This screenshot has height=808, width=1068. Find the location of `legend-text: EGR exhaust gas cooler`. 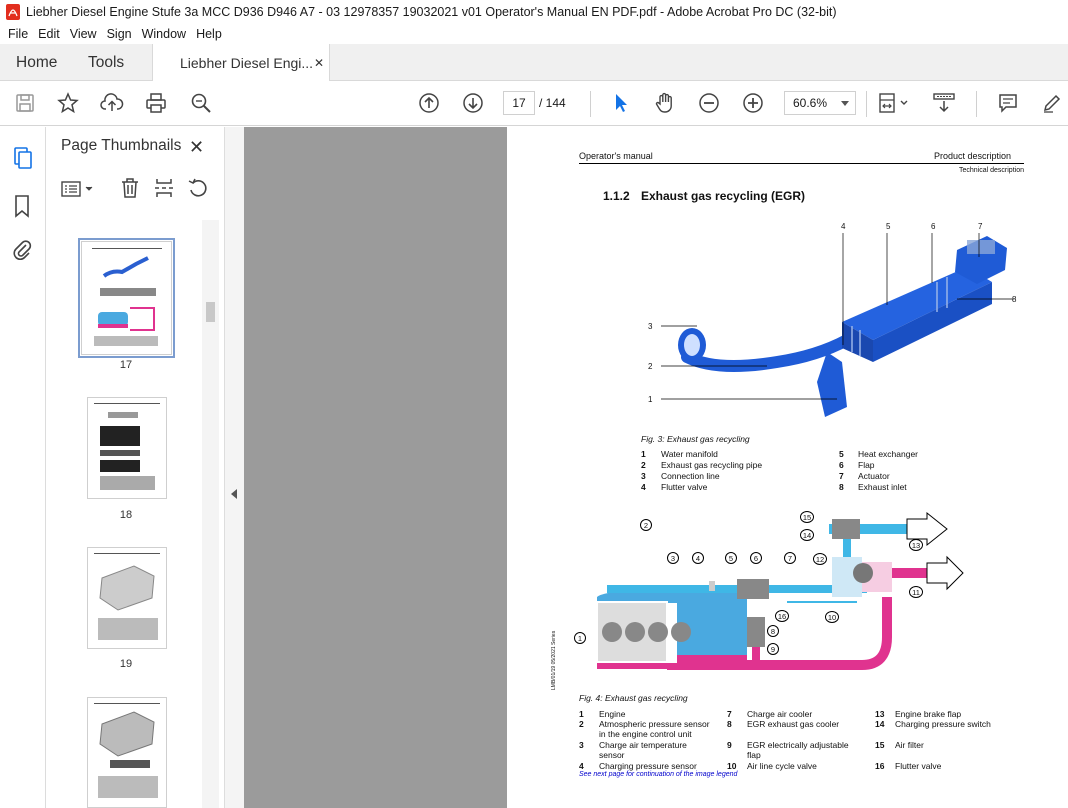

legend-text: EGR exhaust gas cooler is located at coordinates (793, 724).